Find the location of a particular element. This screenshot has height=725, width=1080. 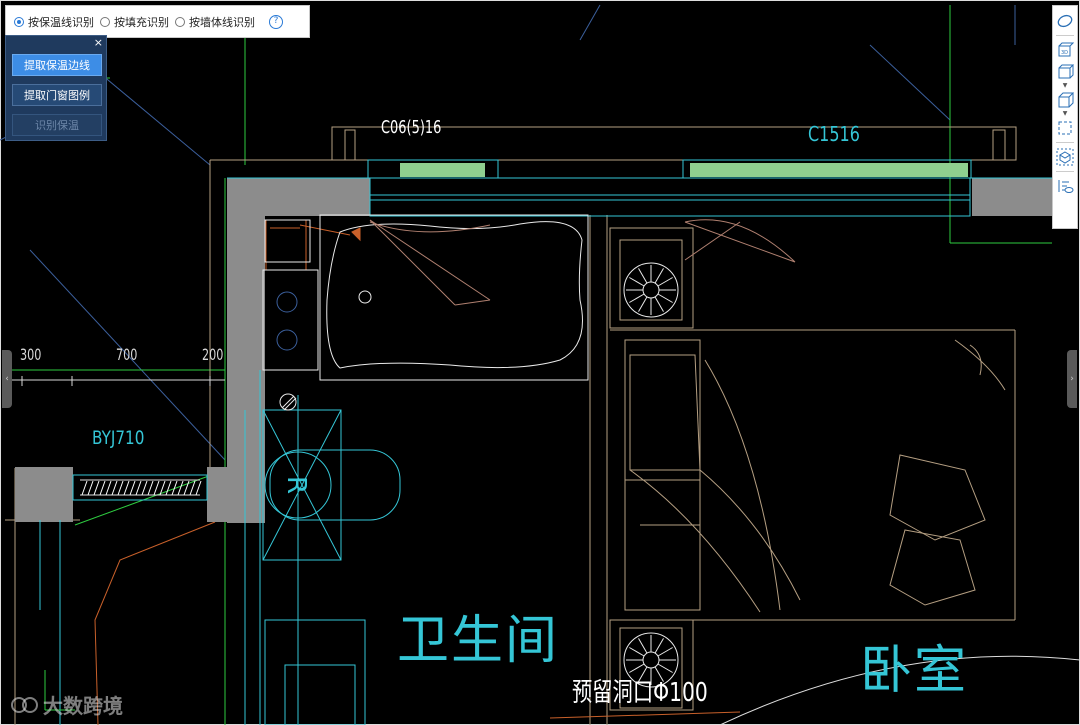

watermark: 大数跨境 is located at coordinates (66, 704).